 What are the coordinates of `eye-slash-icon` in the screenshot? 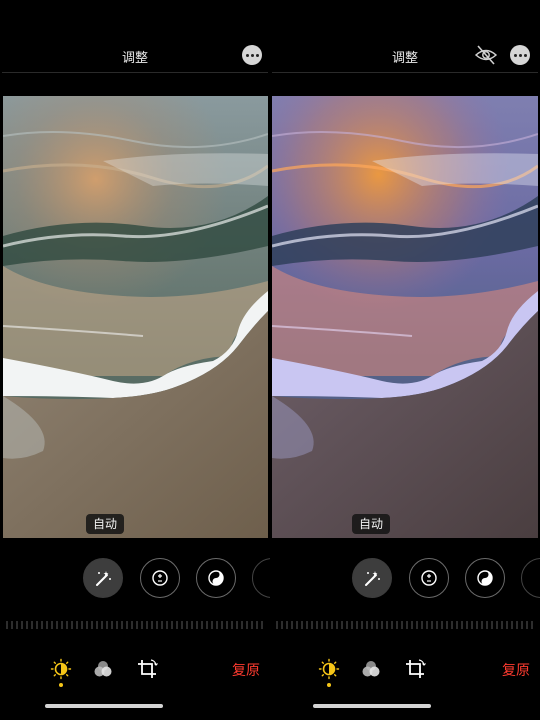 It's located at (486, 55).